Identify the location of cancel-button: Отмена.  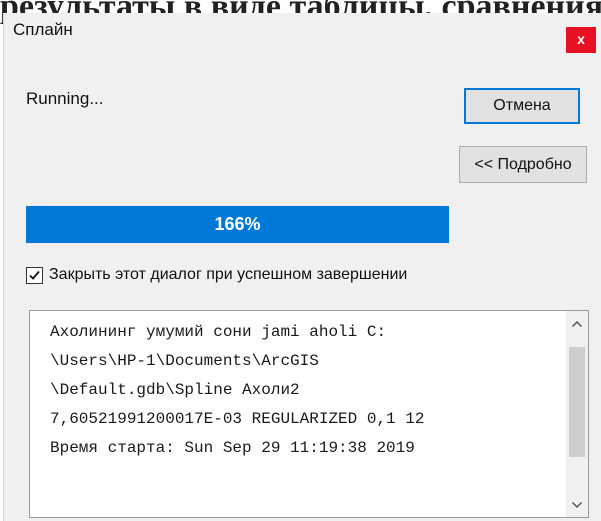
(522, 106).